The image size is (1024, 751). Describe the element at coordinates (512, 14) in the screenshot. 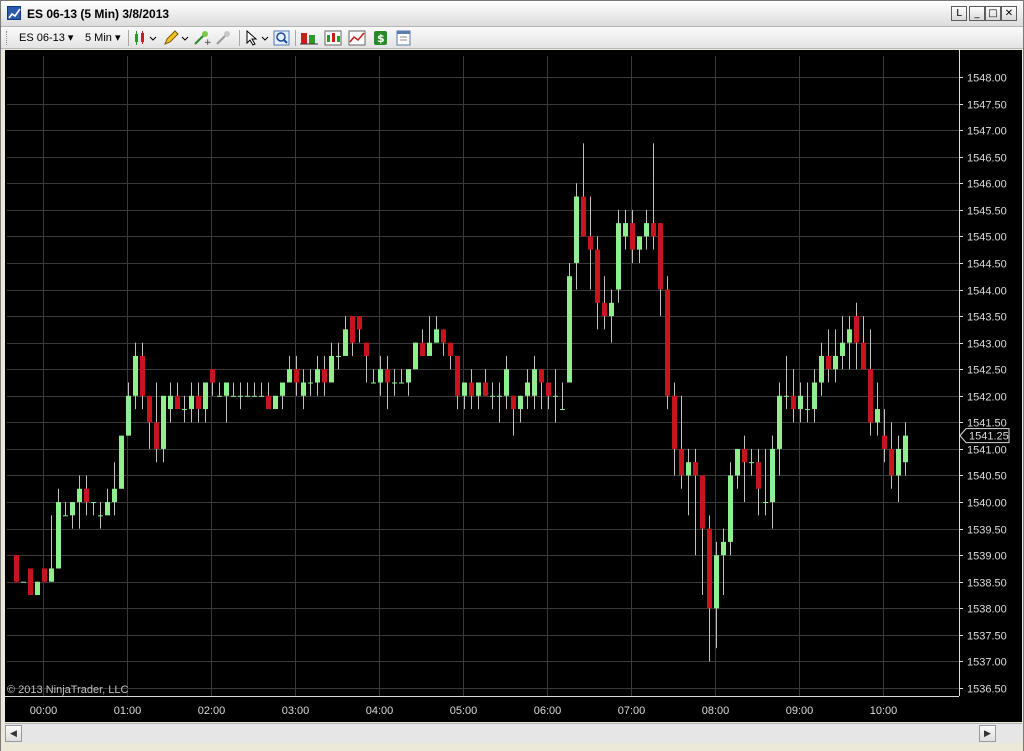

I see `title-bar: ES 06-13 (5 Min) 3/8/2013 L _ □ ✕` at that location.